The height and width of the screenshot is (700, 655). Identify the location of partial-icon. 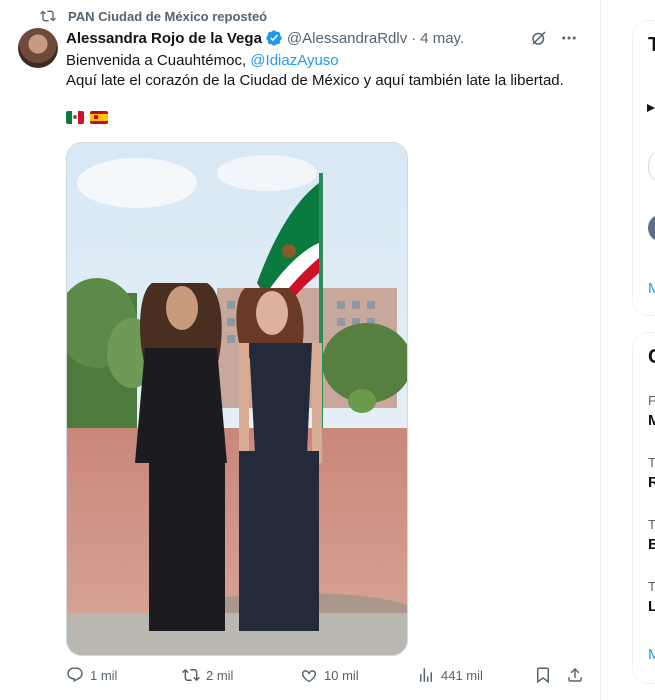
(651, 108).